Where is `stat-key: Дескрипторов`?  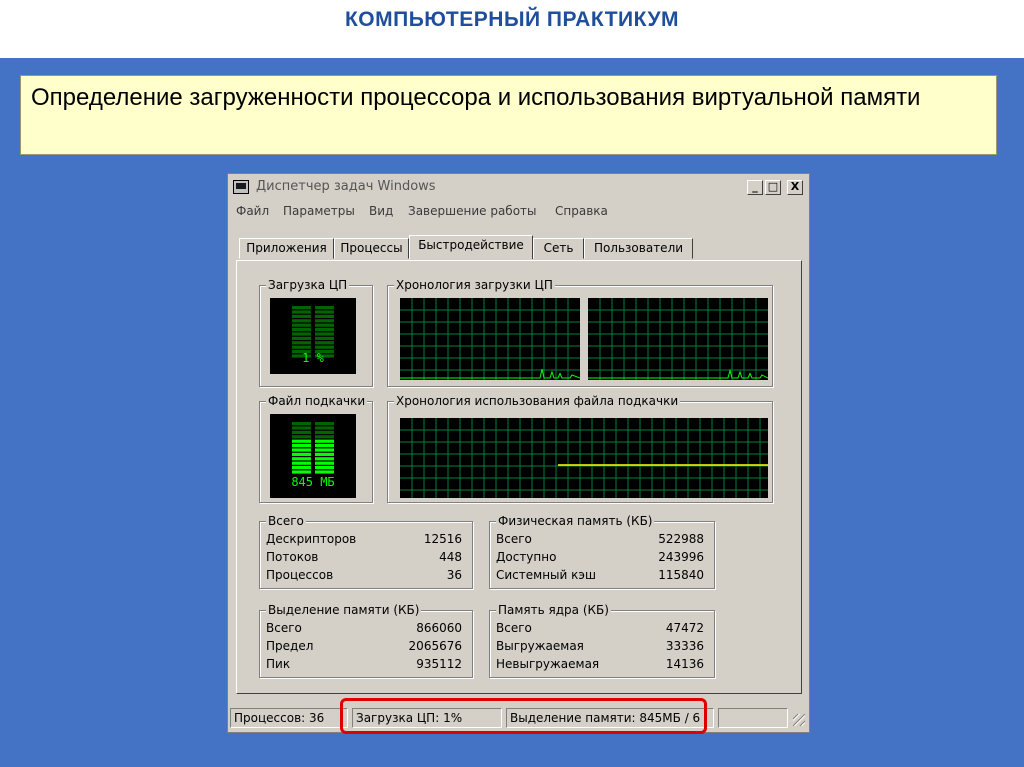
stat-key: Дескрипторов is located at coordinates (311, 539).